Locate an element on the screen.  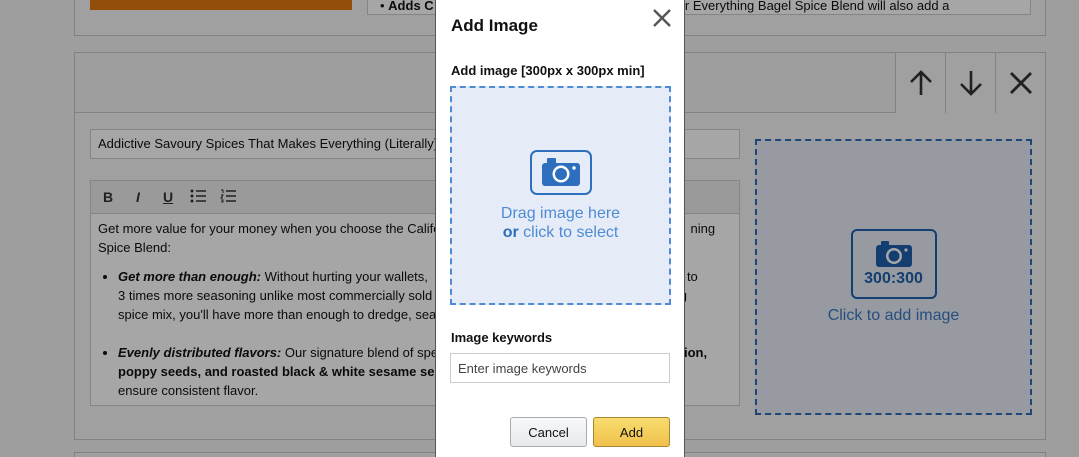
camera-icon is located at coordinates (560, 172).